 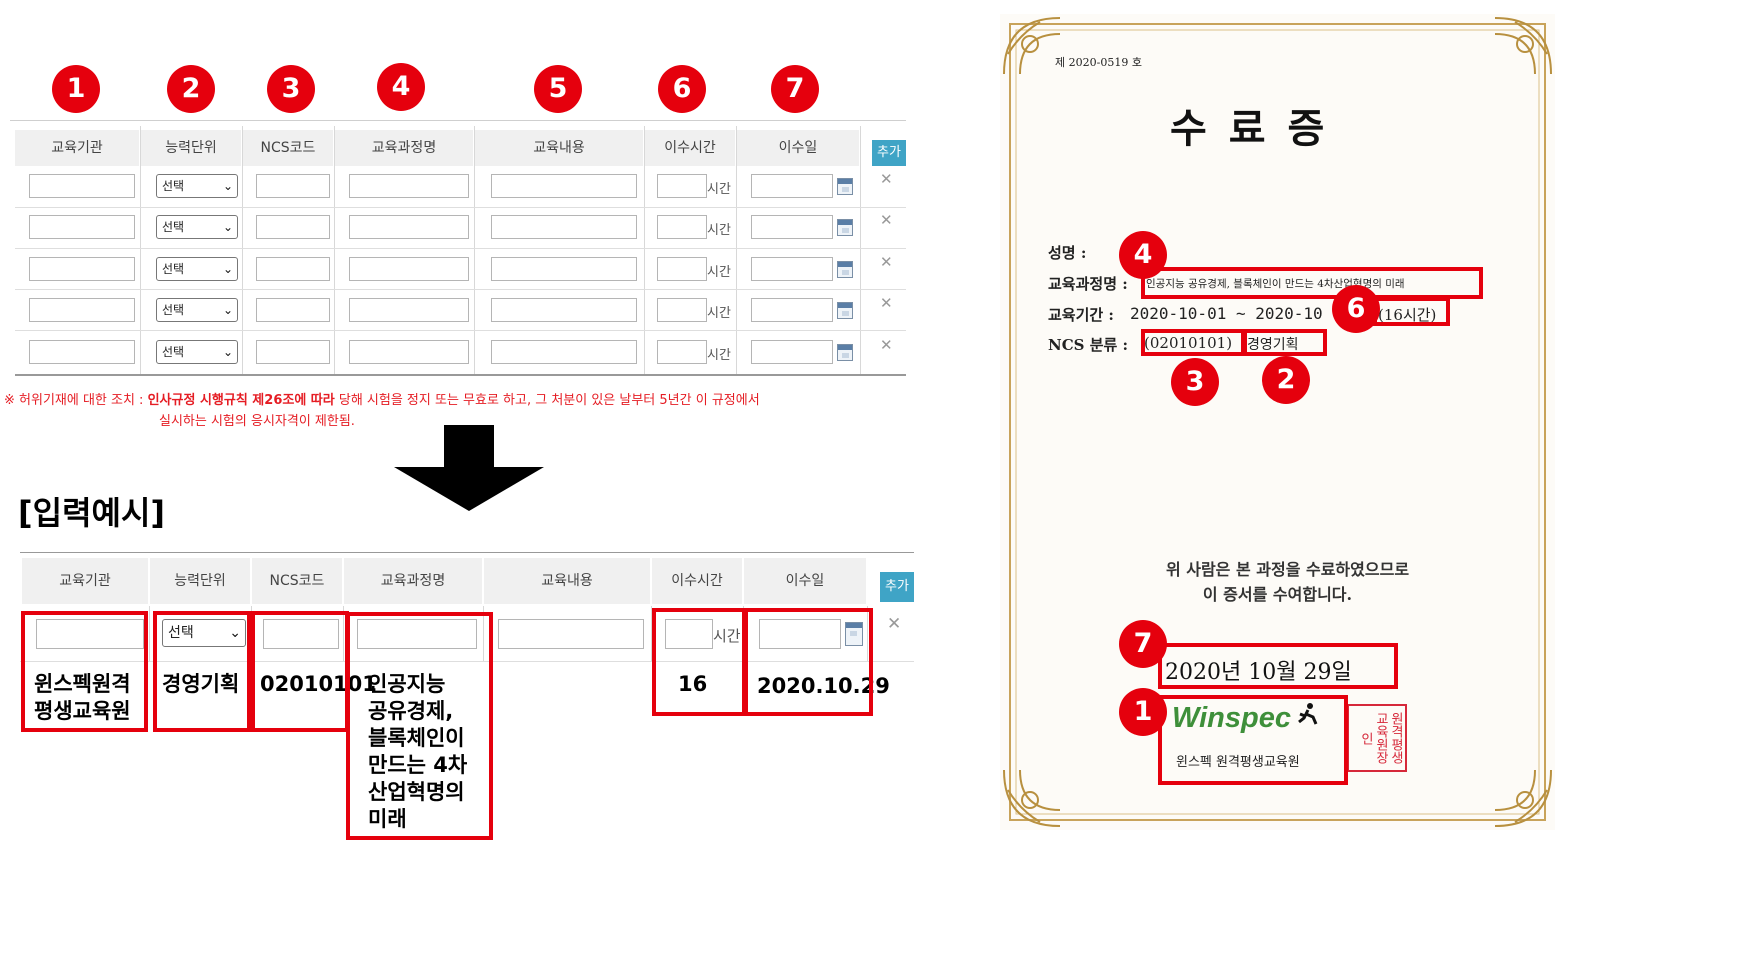 I want to click on period-value: 2020-10-01 ~ 2020-10, so click(x=1226, y=313).